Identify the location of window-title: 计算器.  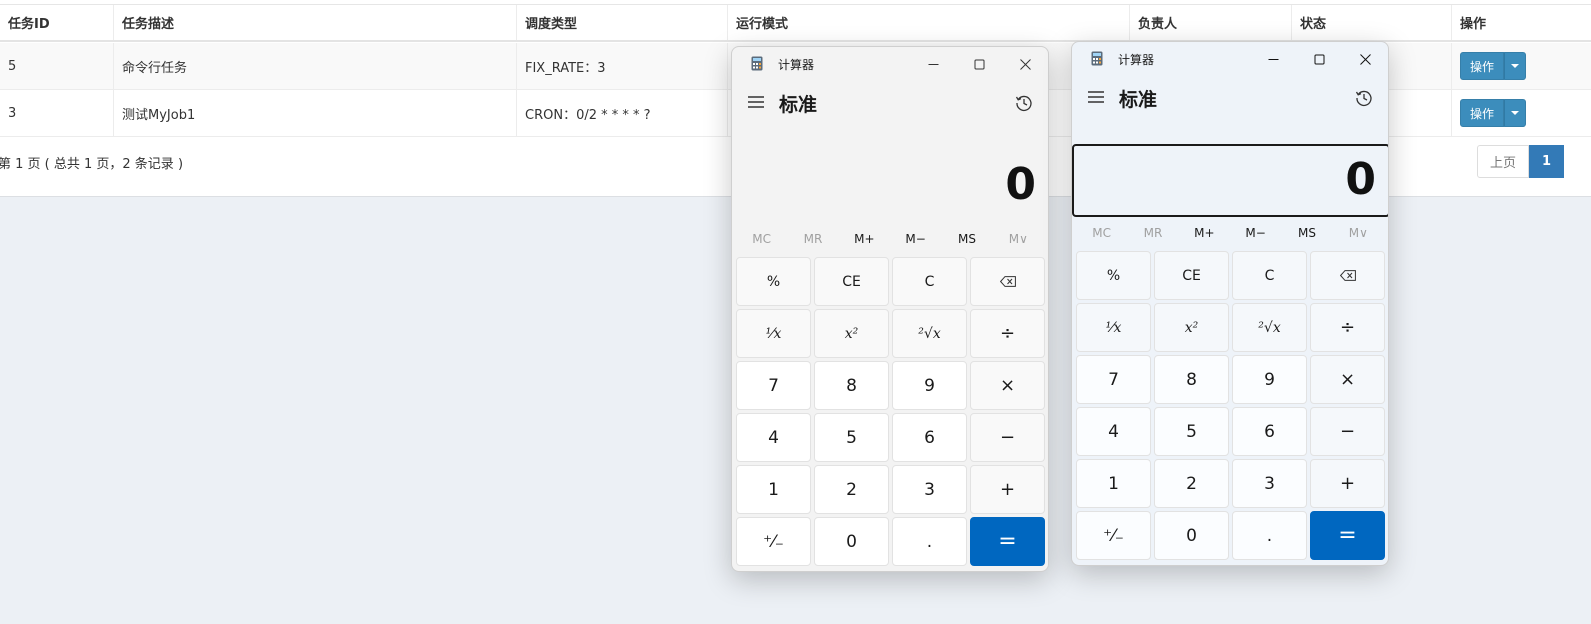
(796, 65).